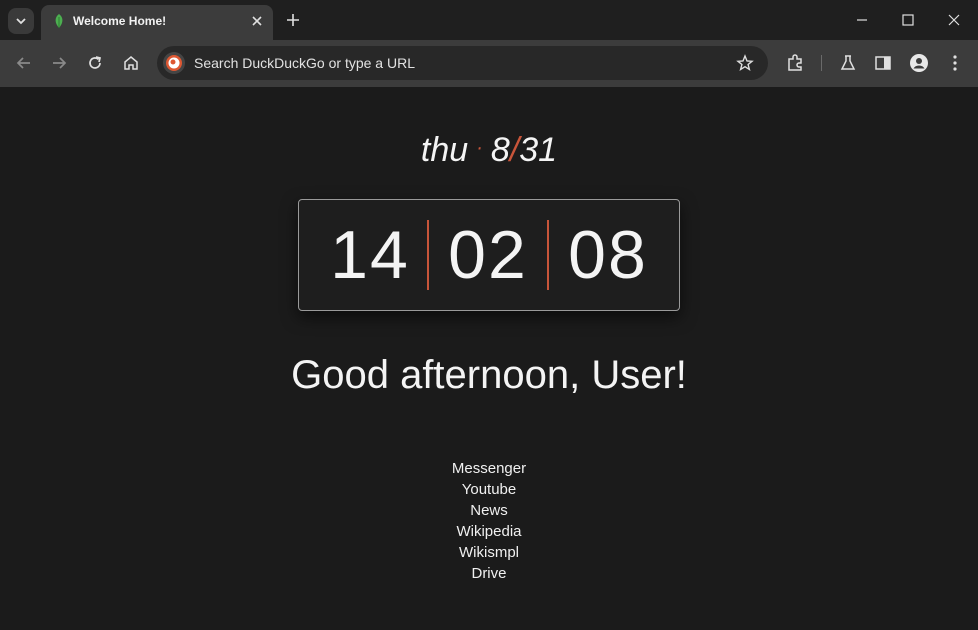  Describe the element at coordinates (489, 573) in the screenshot. I see `link-drive: Drive` at that location.